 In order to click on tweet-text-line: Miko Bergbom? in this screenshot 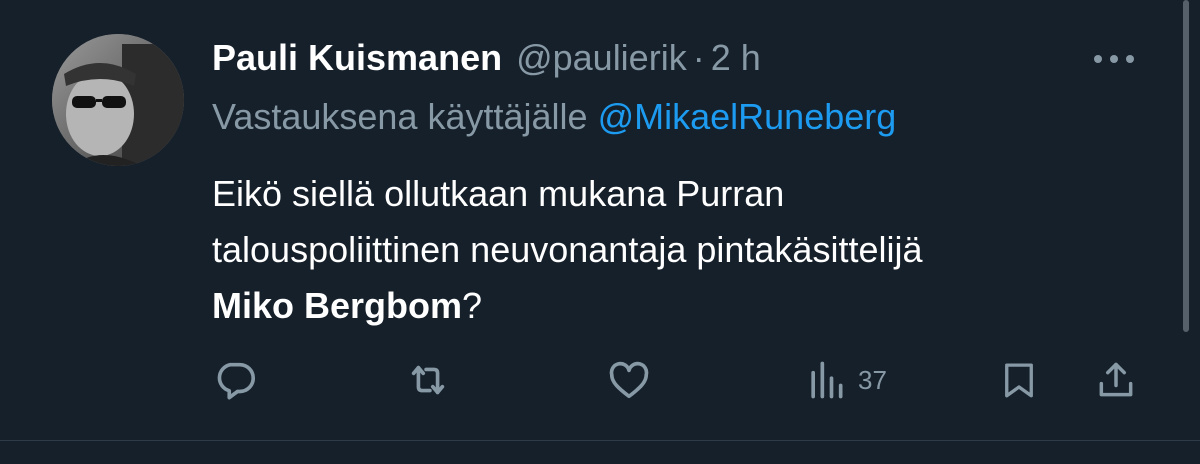, I will do `click(692, 306)`.